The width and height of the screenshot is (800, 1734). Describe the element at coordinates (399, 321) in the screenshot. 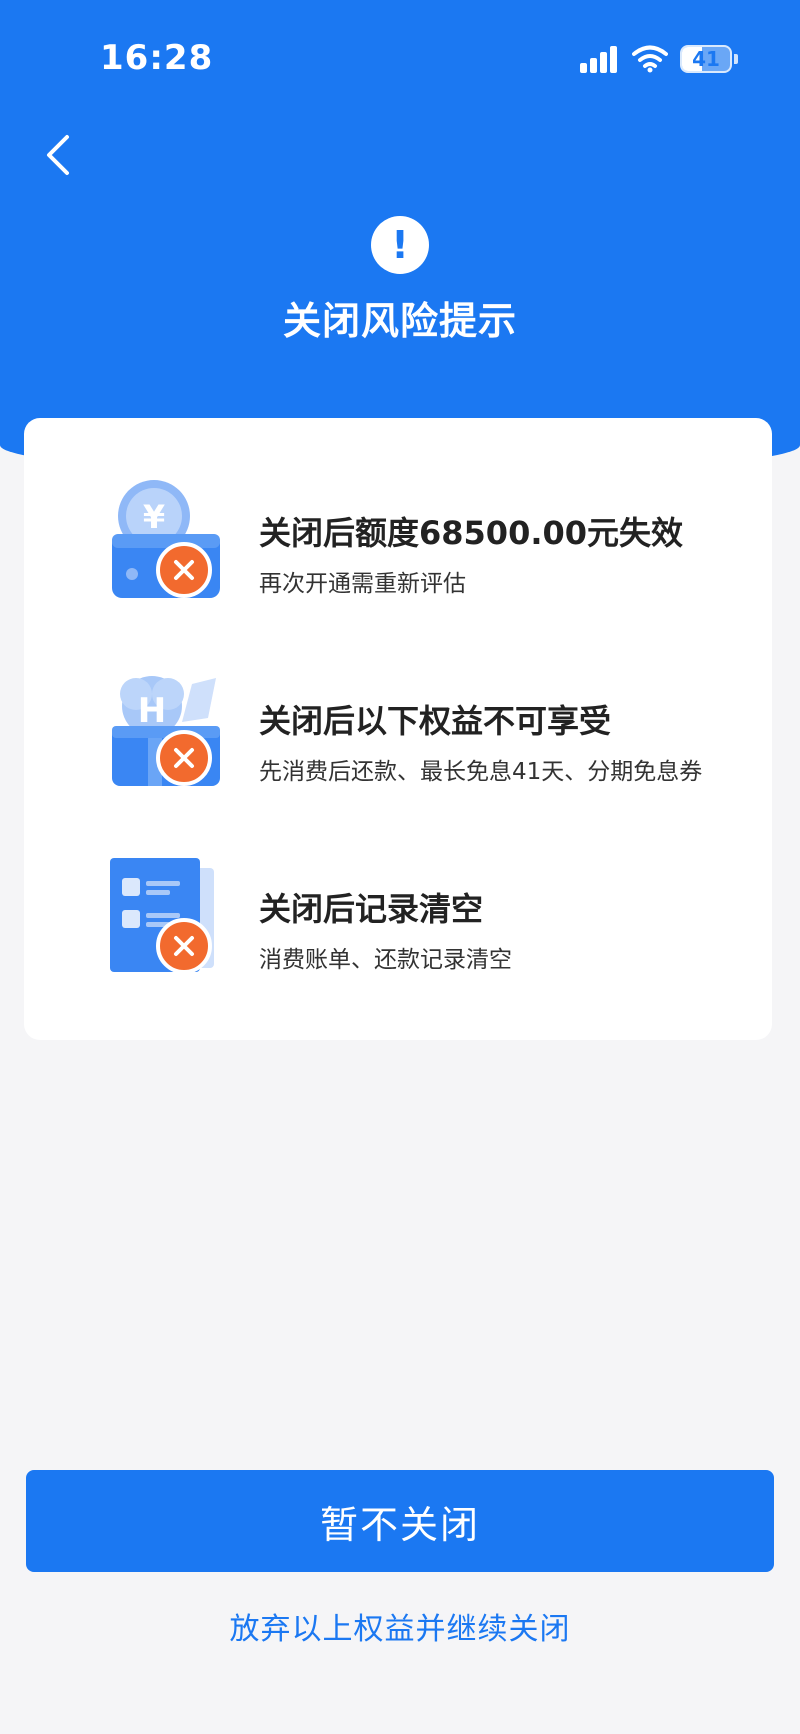

I see `page-title: 关闭风险提示` at that location.